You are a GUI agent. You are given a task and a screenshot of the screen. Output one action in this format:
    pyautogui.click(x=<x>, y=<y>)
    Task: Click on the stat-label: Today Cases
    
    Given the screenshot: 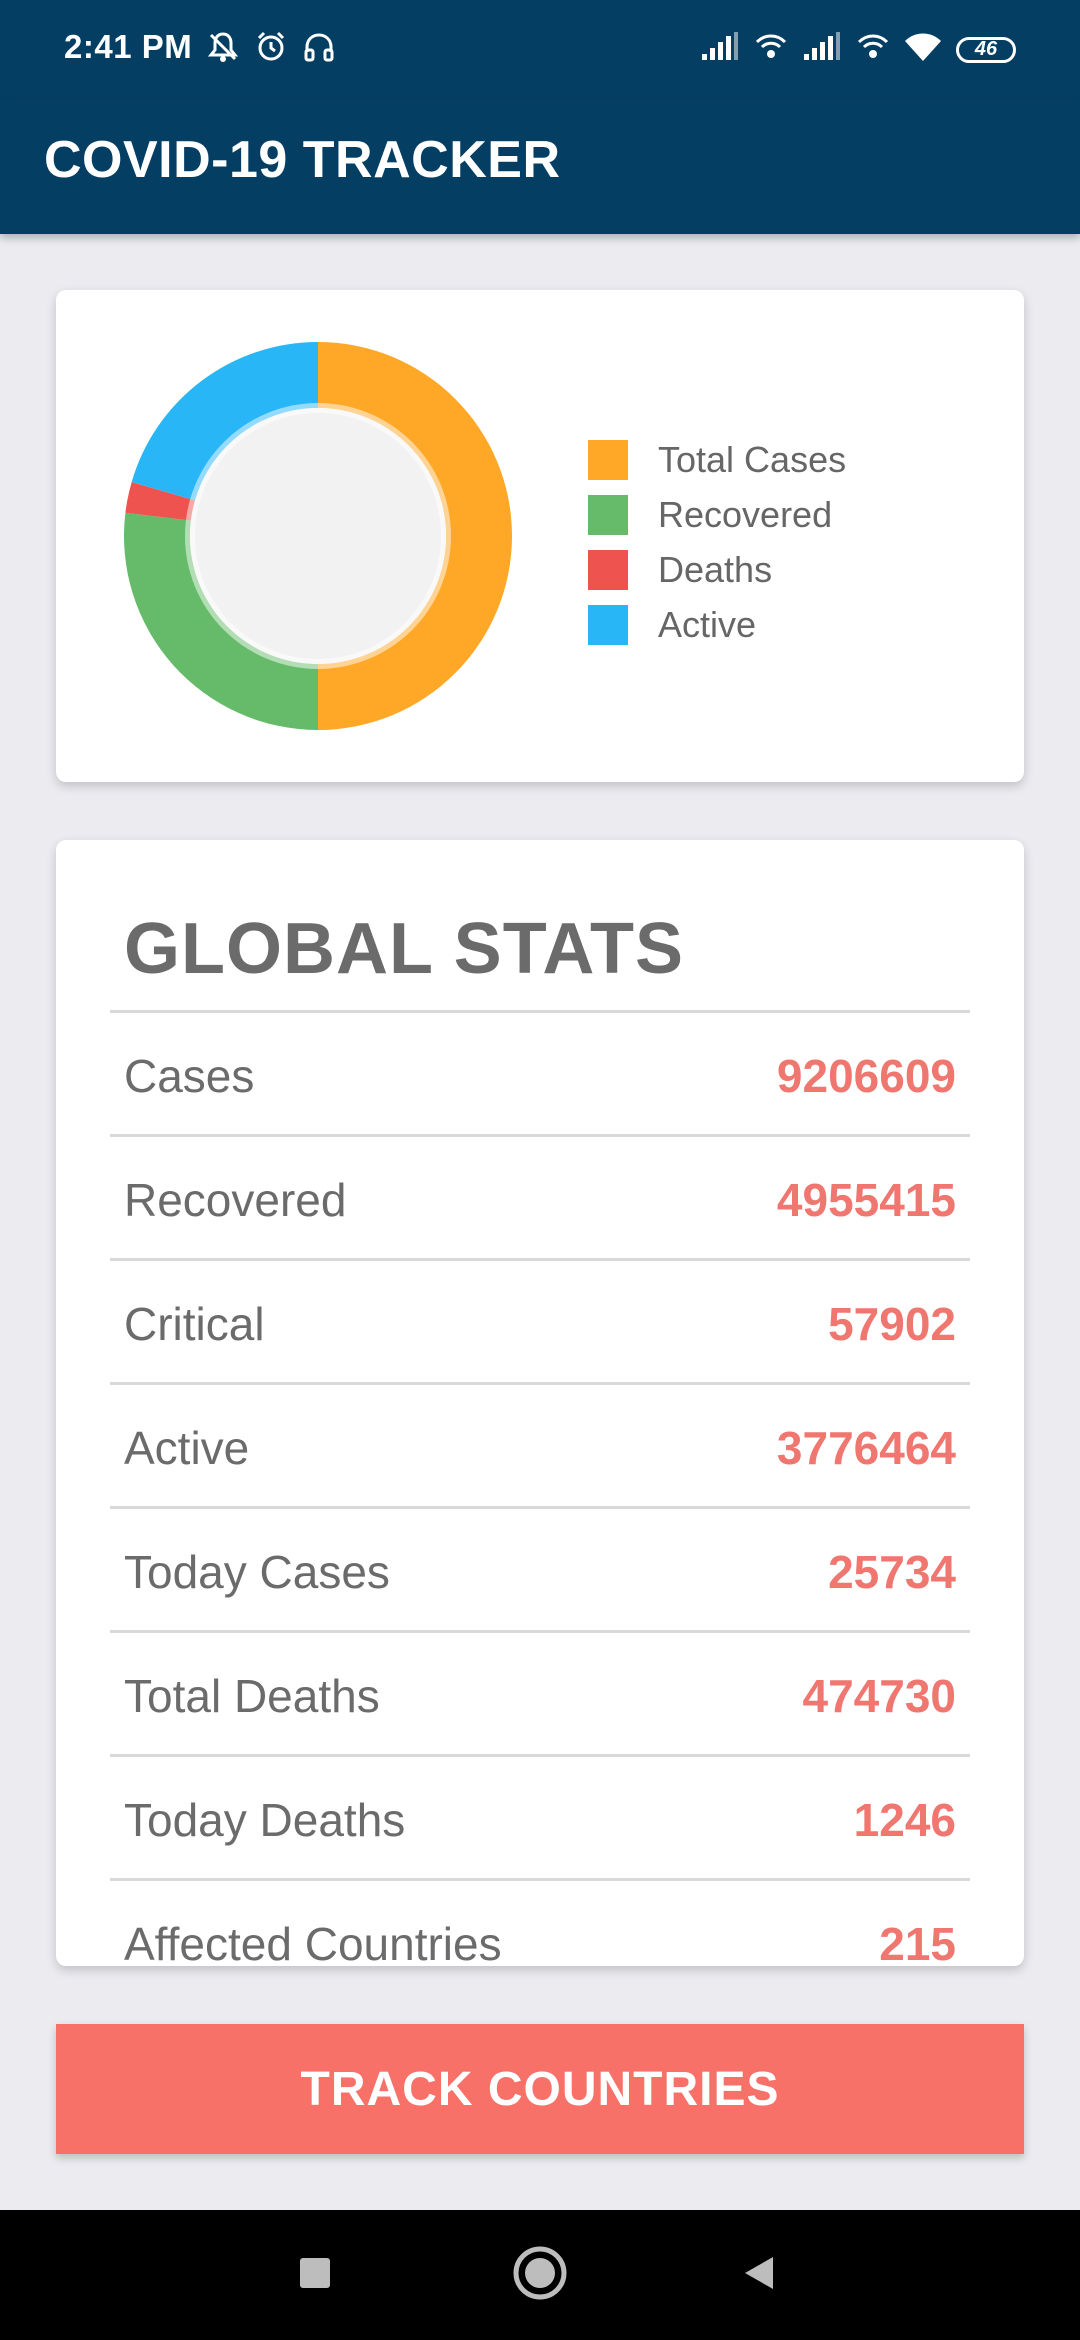 What is the action you would take?
    pyautogui.click(x=257, y=1572)
    